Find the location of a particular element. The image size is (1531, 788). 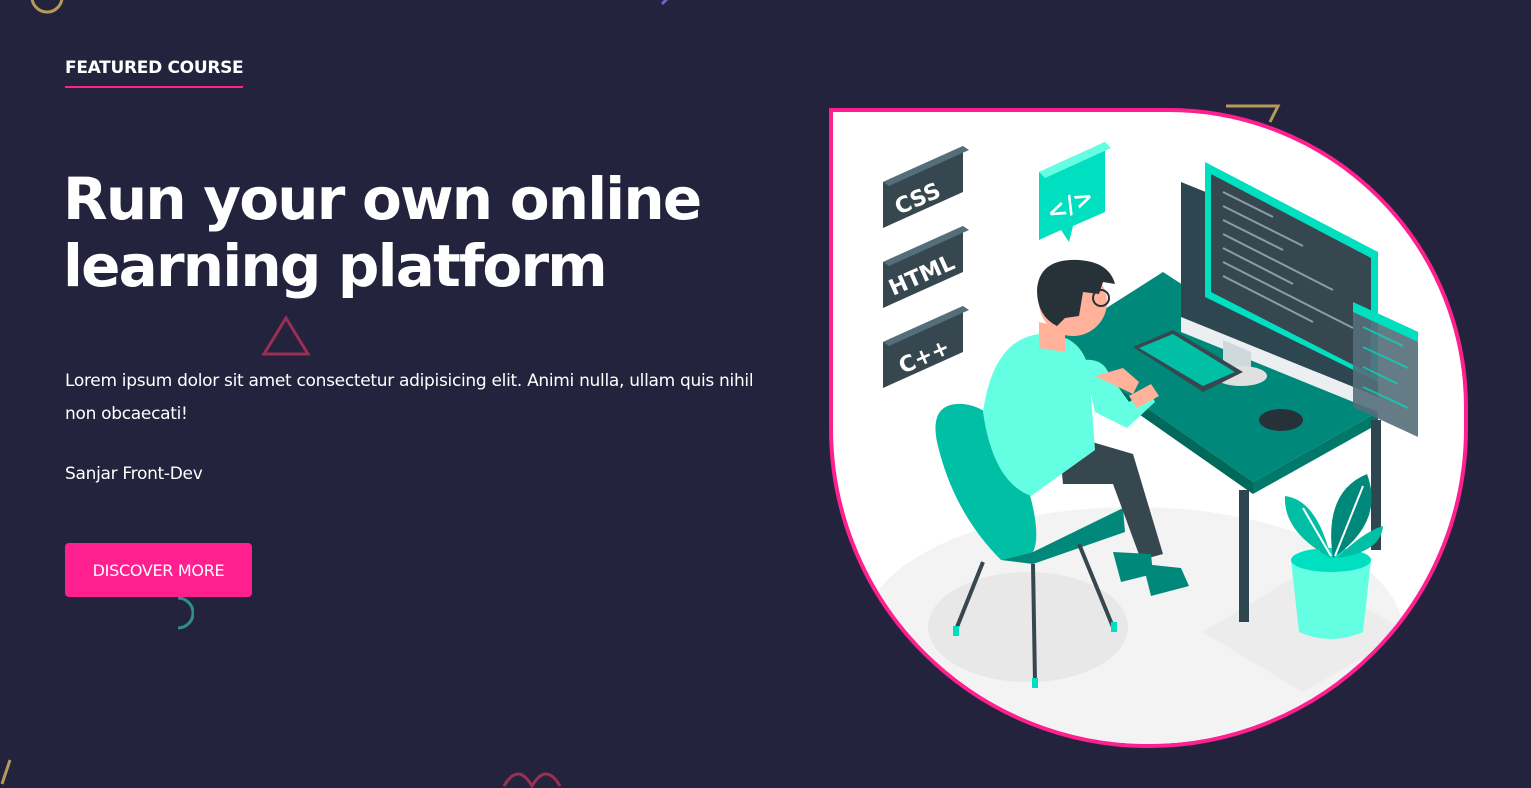

decor-stroke-bottomleft is located at coordinates (6, 772).